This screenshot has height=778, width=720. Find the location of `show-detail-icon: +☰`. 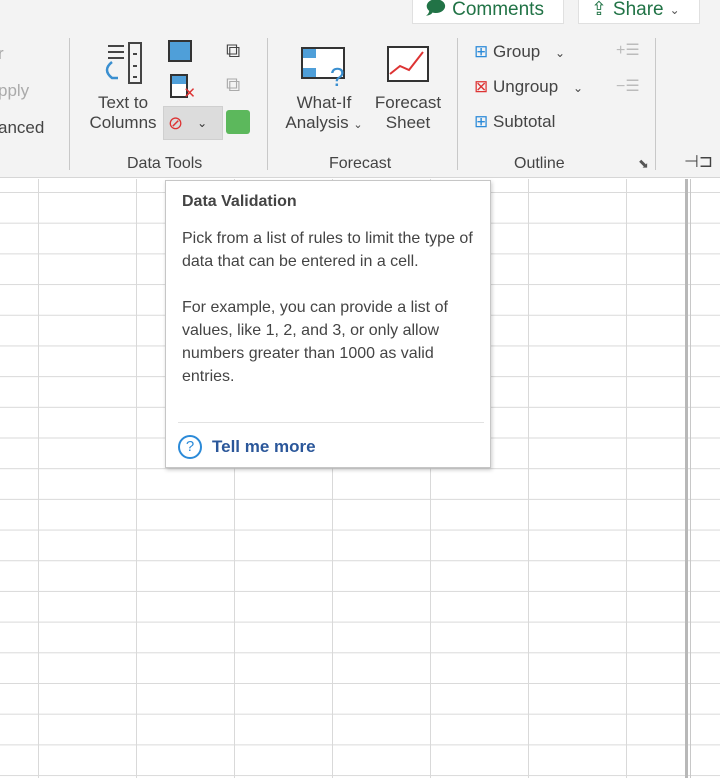

show-detail-icon: +☰ is located at coordinates (628, 50).